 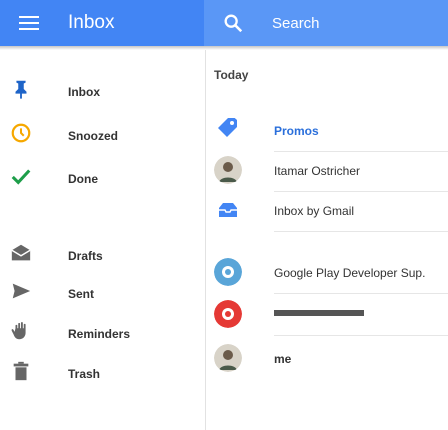 What do you see at coordinates (283, 359) in the screenshot?
I see `sender-name: me` at bounding box center [283, 359].